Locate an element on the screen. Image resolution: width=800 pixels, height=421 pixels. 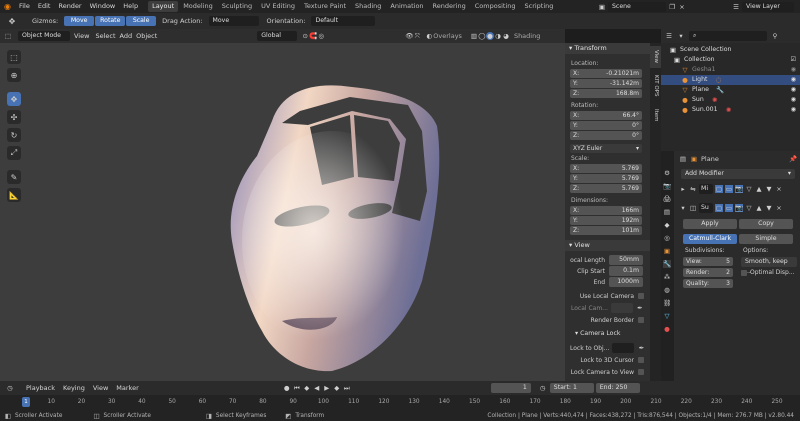
viewport-menu-add: Add is located at coordinates (126, 36).